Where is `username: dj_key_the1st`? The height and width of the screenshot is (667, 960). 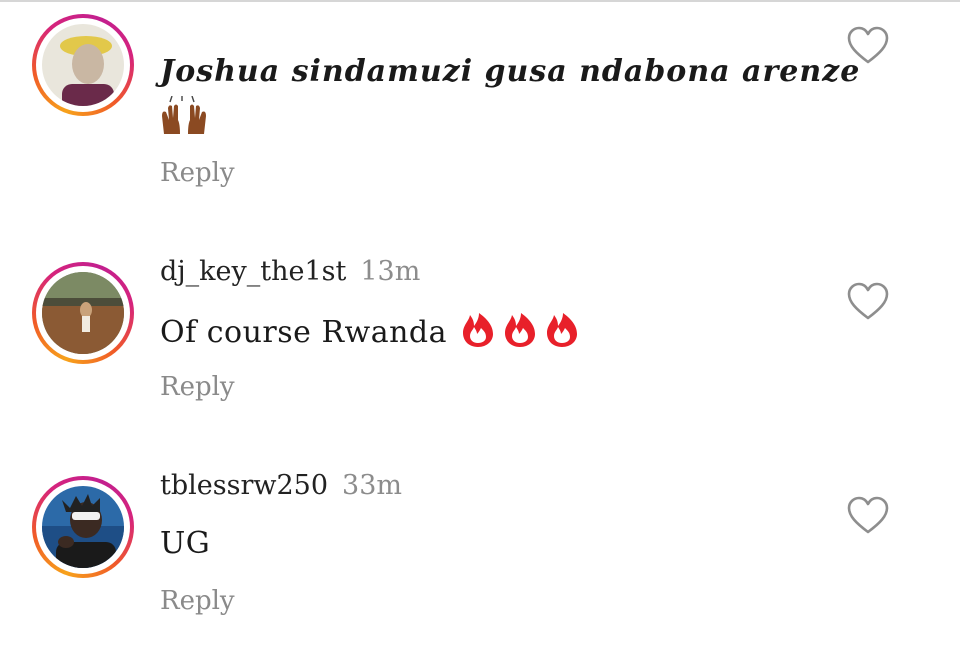 username: dj_key_the1st is located at coordinates (253, 271).